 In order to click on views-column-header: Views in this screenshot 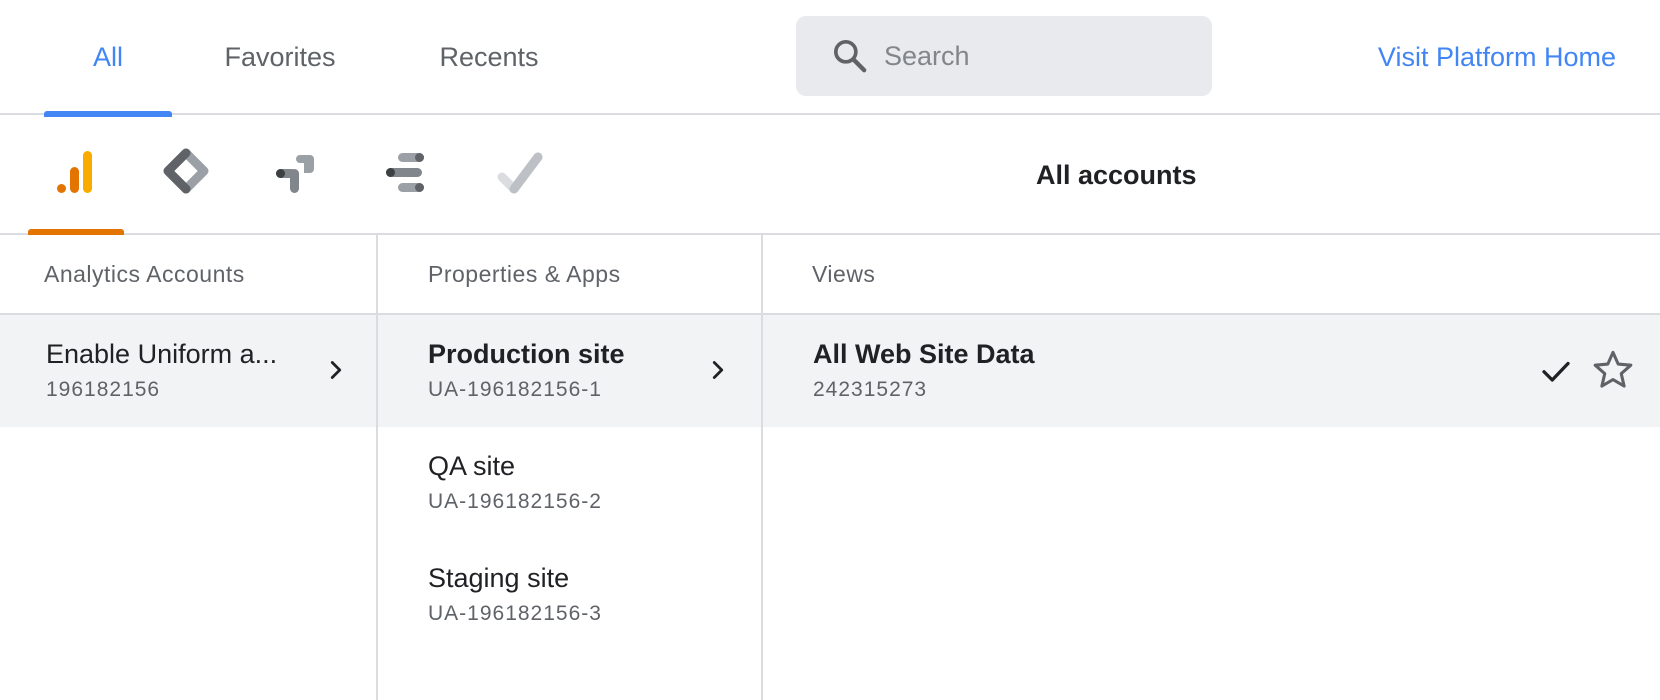, I will do `click(1211, 275)`.